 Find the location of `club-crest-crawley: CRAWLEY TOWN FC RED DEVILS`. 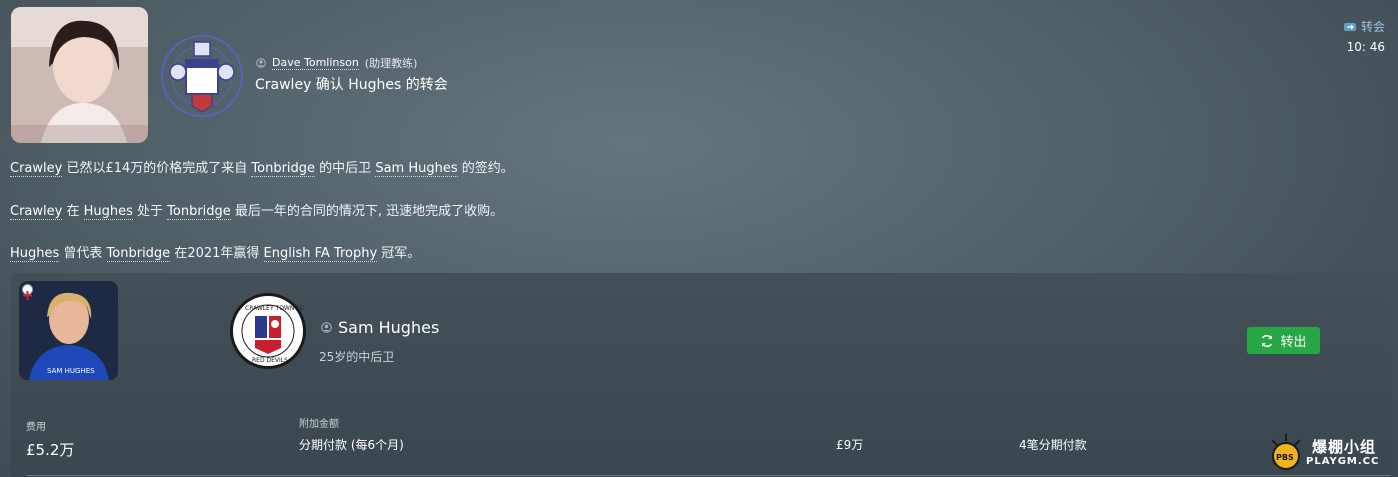

club-crest-crawley: CRAWLEY TOWN FC RED DEVILS is located at coordinates (268, 331).